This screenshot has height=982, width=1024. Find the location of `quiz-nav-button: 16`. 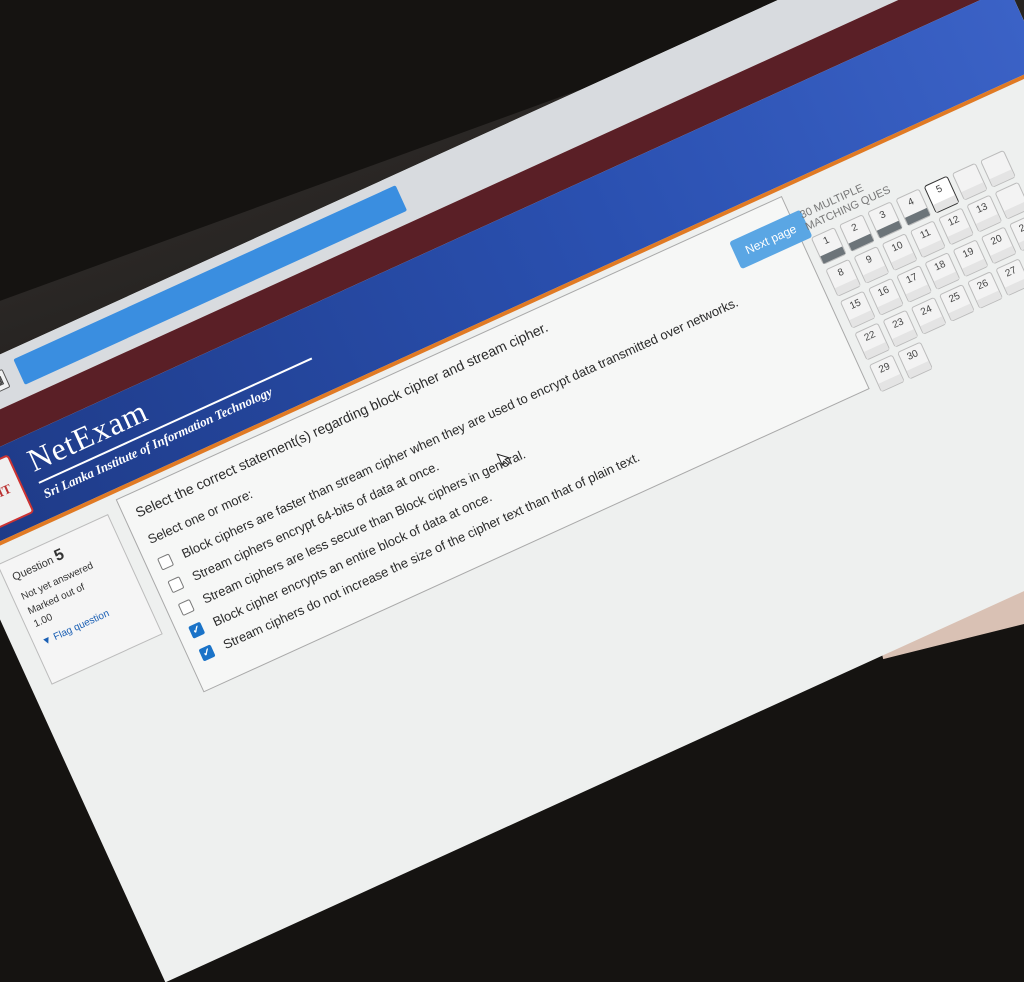

quiz-nav-button: 16 is located at coordinates (886, 297).